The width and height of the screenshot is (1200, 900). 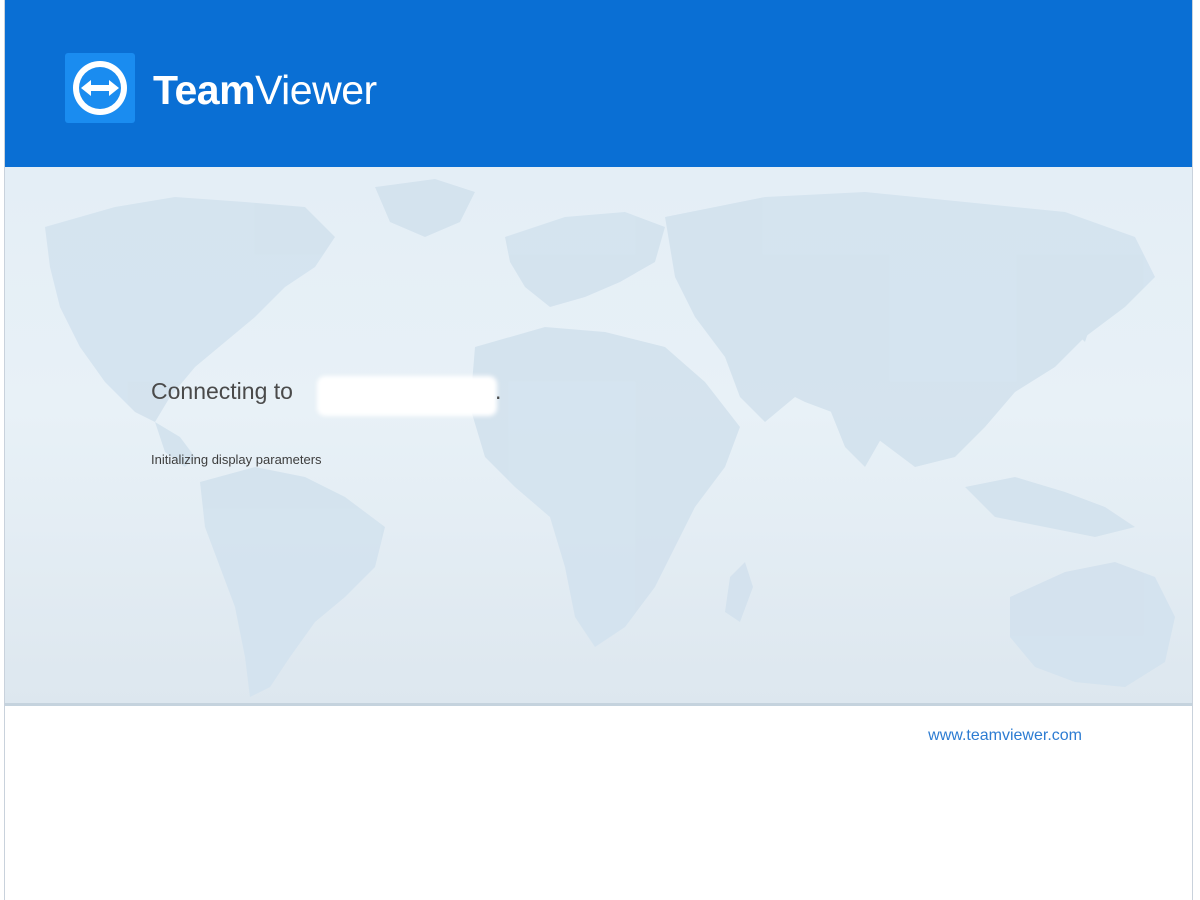 What do you see at coordinates (498, 391) in the screenshot?
I see `connecting-trailing-period: .` at bounding box center [498, 391].